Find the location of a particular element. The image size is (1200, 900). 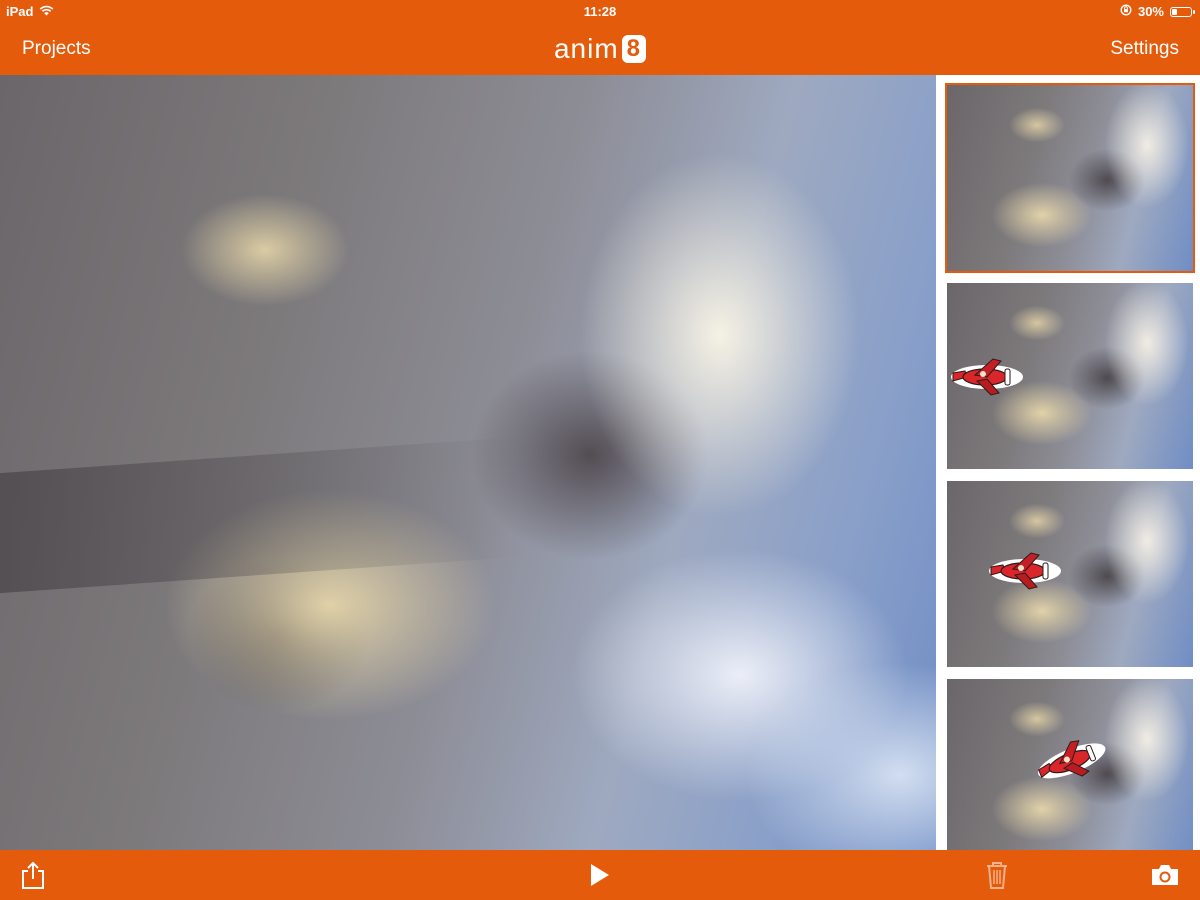

play-icon is located at coordinates (600, 875).